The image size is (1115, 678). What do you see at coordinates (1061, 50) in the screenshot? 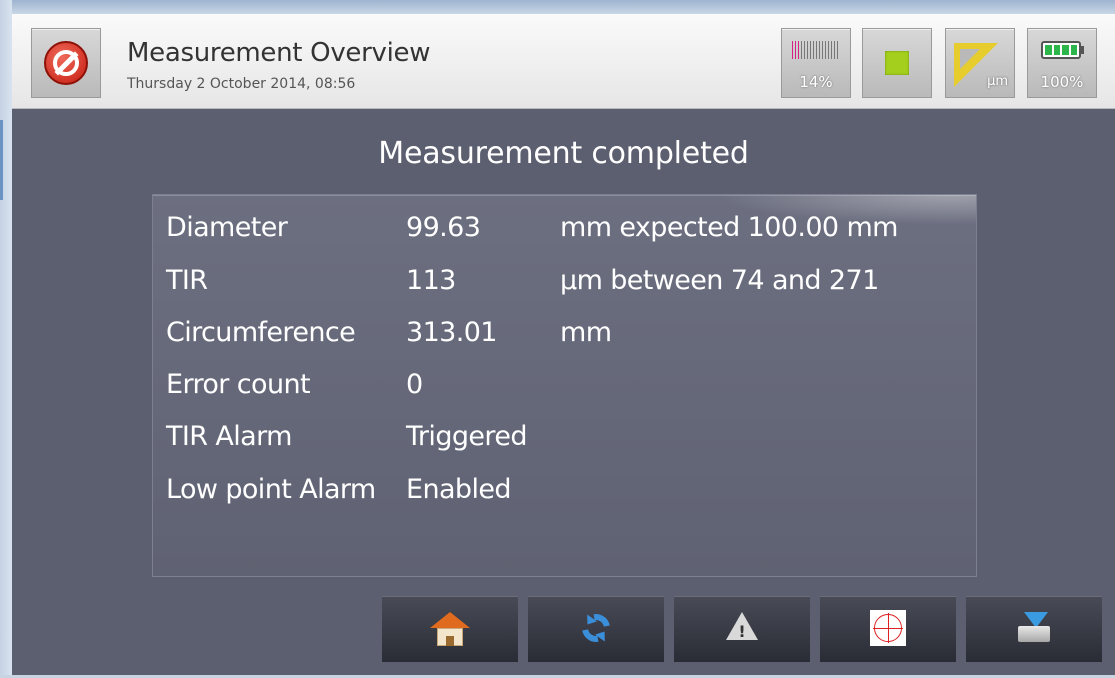
I see `battery-icon` at bounding box center [1061, 50].